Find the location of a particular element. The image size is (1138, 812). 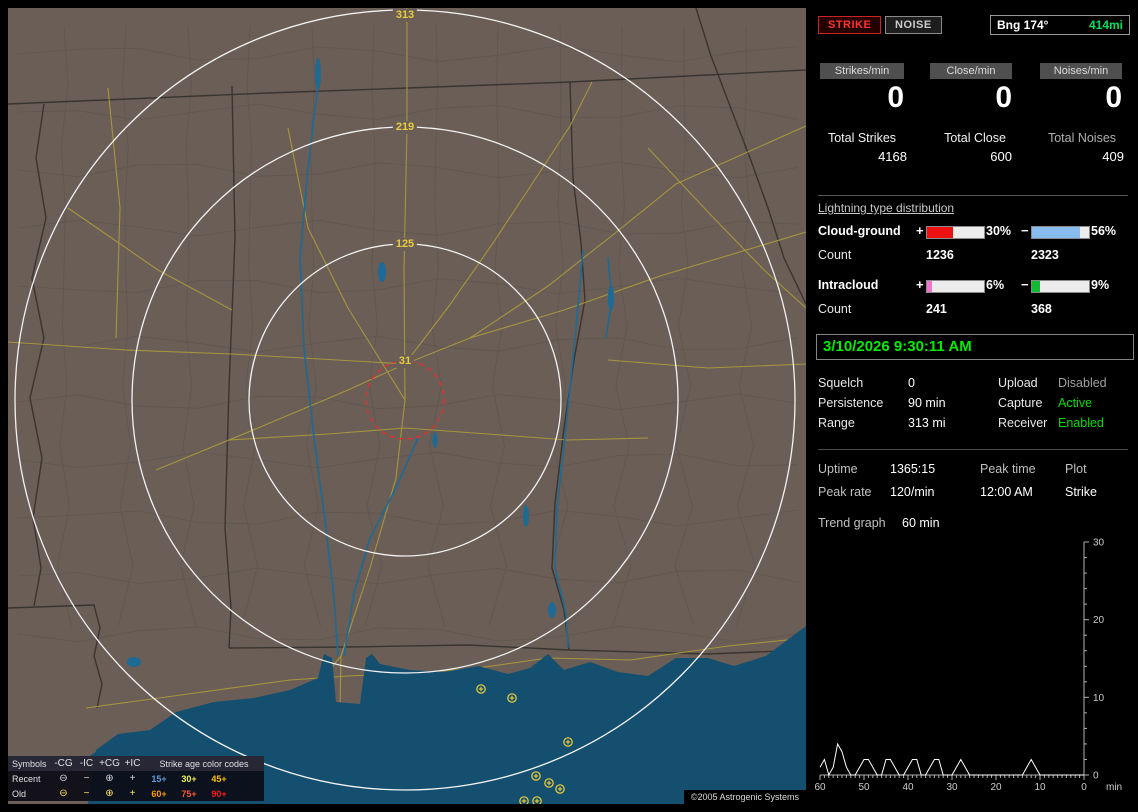

legend-col-pos-ic: +IC is located at coordinates (132, 763).